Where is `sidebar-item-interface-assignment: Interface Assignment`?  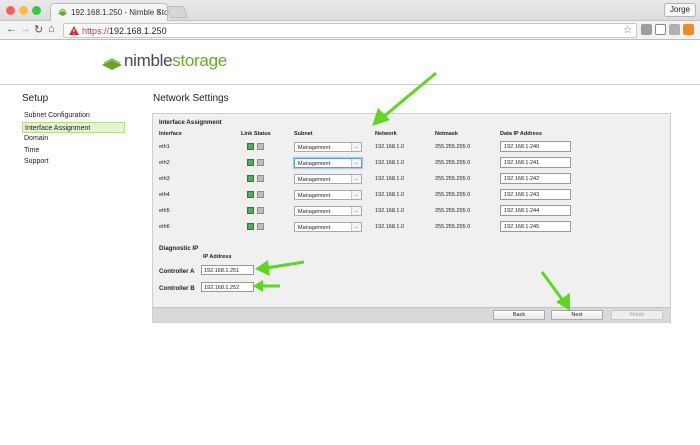
sidebar-item-interface-assignment: Interface Assignment is located at coordinates (73, 127).